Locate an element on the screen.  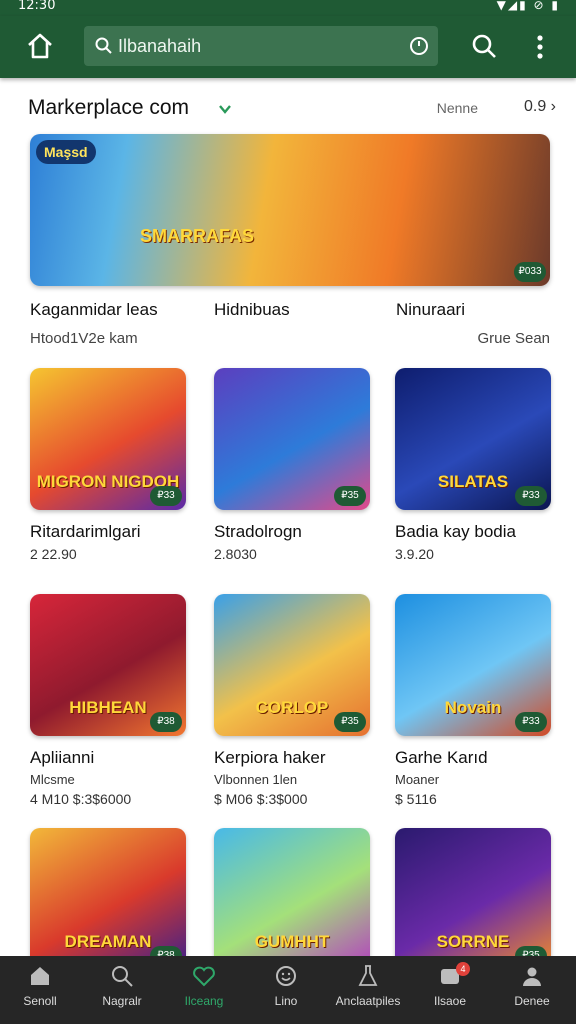
featured-sub-left: Htood1V2e kam is located at coordinates (84, 338).